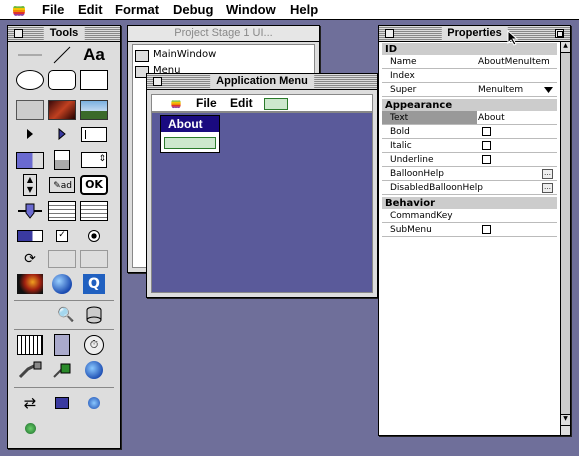 This screenshot has height=456, width=579. Describe the element at coordinates (565, 238) in the screenshot. I see `properties-scrollbar: ▲ ▼` at that location.